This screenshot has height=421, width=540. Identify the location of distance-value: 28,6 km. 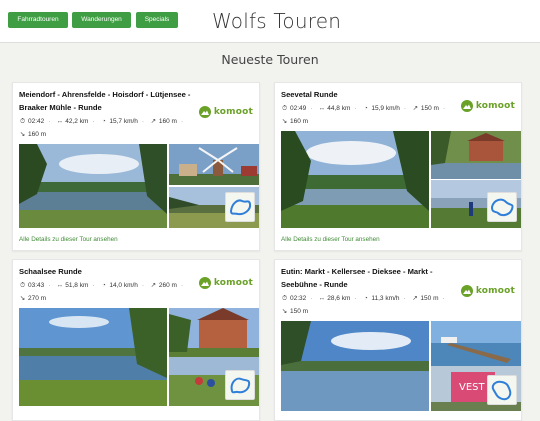
(339, 298).